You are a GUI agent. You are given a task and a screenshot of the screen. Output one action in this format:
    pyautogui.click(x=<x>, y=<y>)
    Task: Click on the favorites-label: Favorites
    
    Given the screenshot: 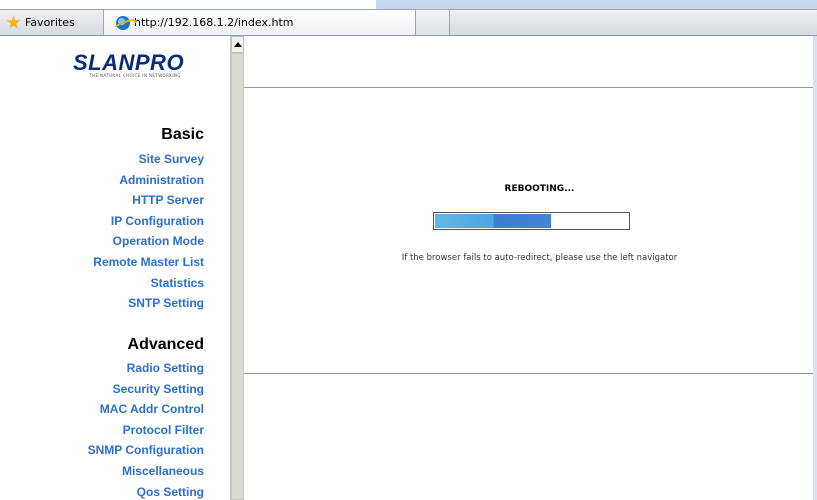 What is the action you would take?
    pyautogui.click(x=50, y=22)
    